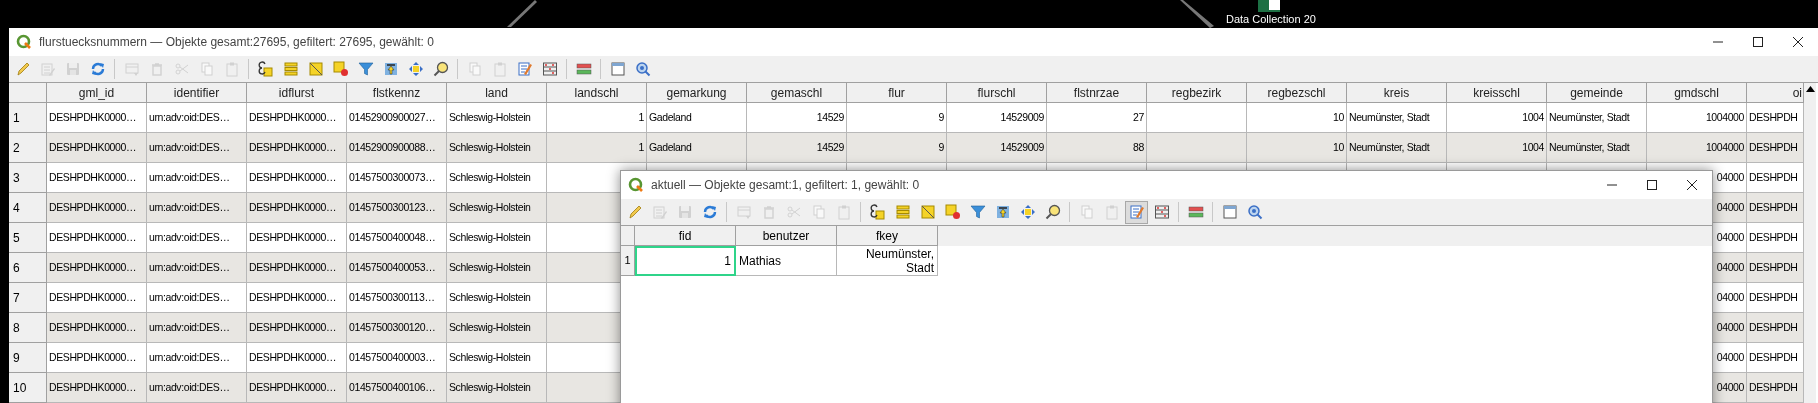  I want to click on desktop-icon-label: Data Collection 20, so click(1271, 19).